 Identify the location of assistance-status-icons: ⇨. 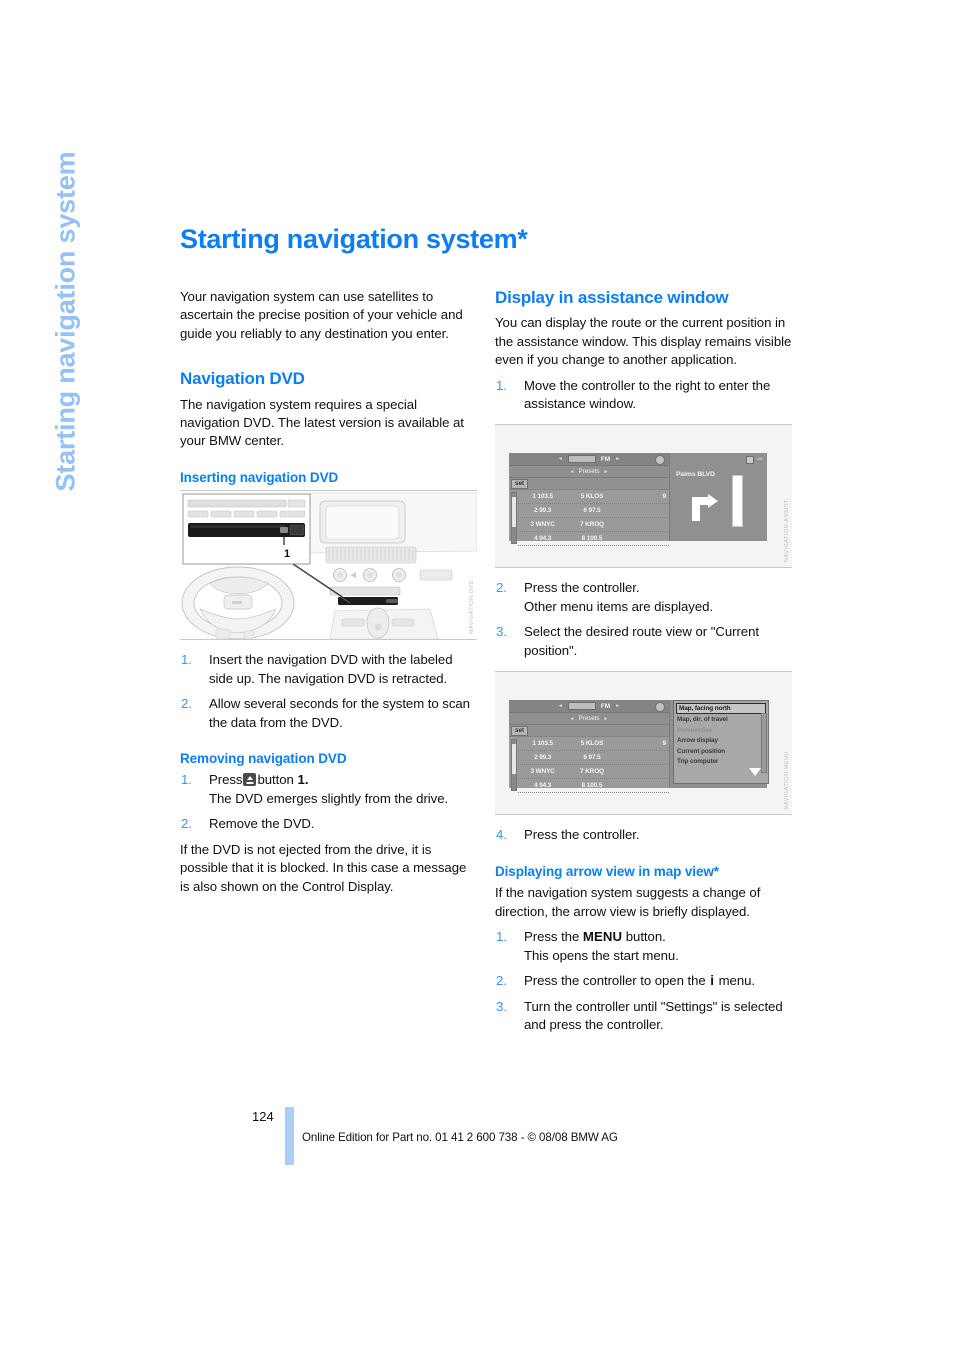
(754, 460).